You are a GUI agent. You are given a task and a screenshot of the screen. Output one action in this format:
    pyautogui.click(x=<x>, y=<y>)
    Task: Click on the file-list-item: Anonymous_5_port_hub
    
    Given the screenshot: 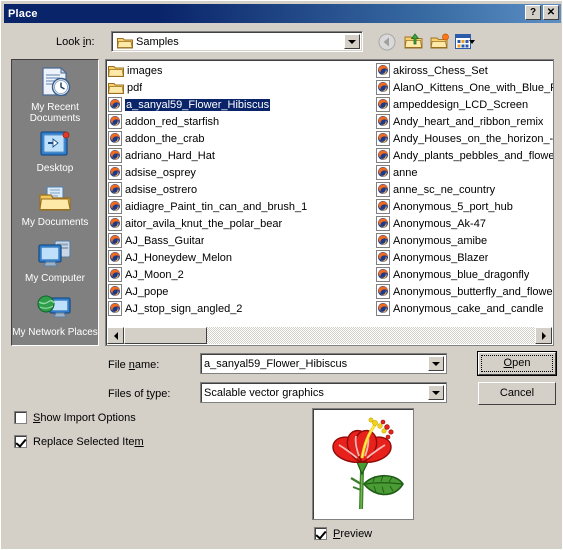 What is the action you would take?
    pyautogui.click(x=464, y=206)
    